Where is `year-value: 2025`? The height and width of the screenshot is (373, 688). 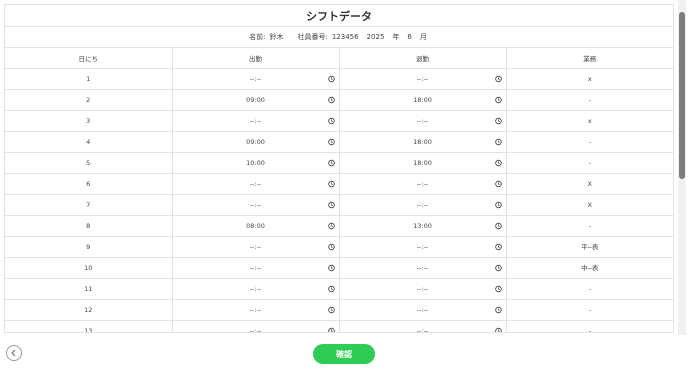 year-value: 2025 is located at coordinates (375, 37).